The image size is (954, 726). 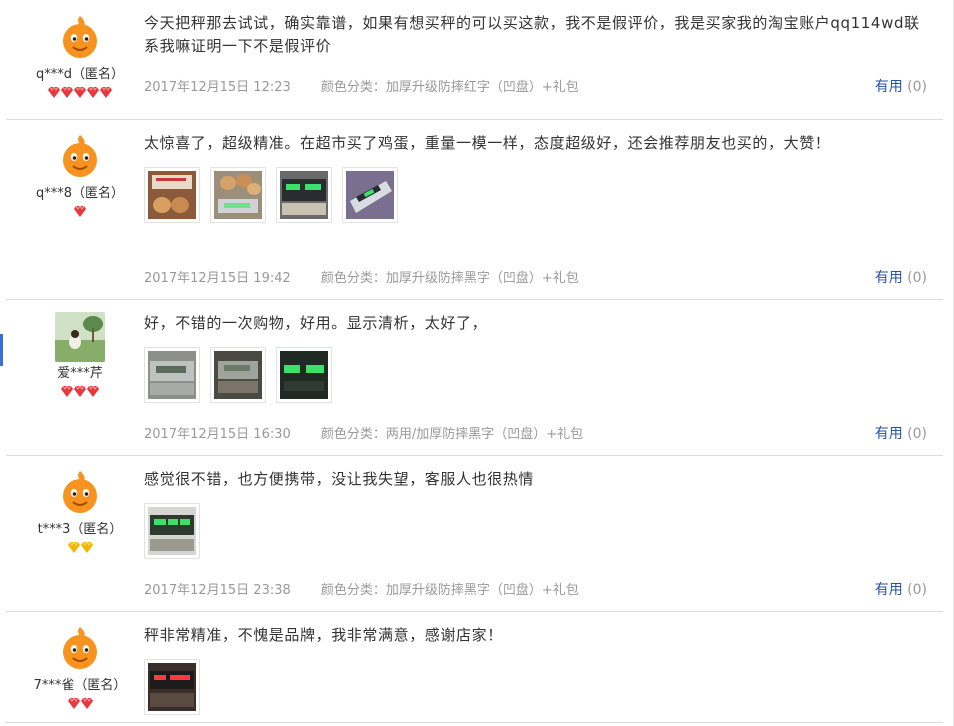 I want to click on review-content: 感觉很不错，也方便携带，没让我失望，客服人也很热情, so click(x=539, y=513).